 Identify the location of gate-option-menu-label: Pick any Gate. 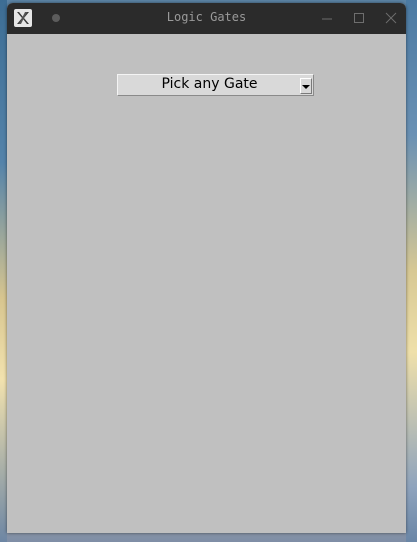
(209, 84).